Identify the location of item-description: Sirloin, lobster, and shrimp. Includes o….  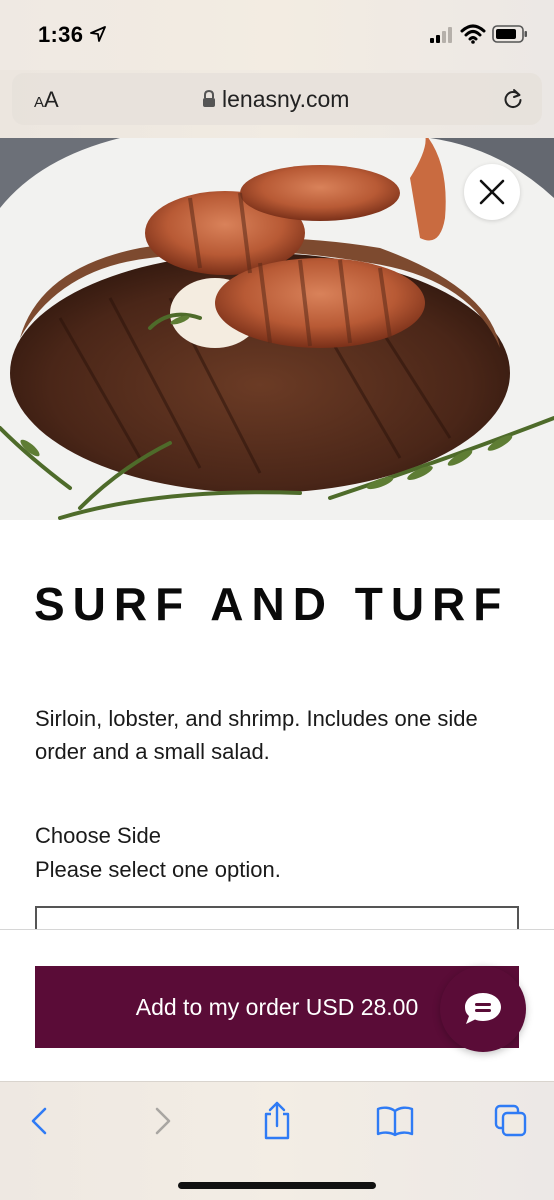
(256, 735).